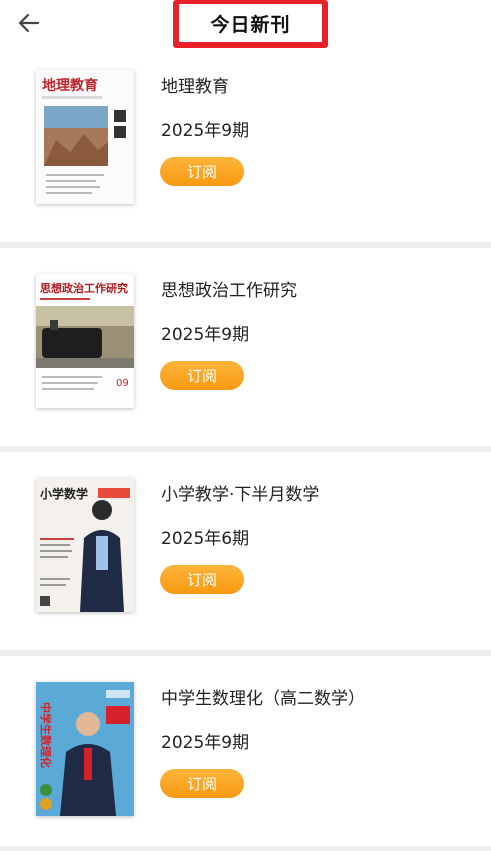  I want to click on magazine-name: 地理教育, so click(195, 84).